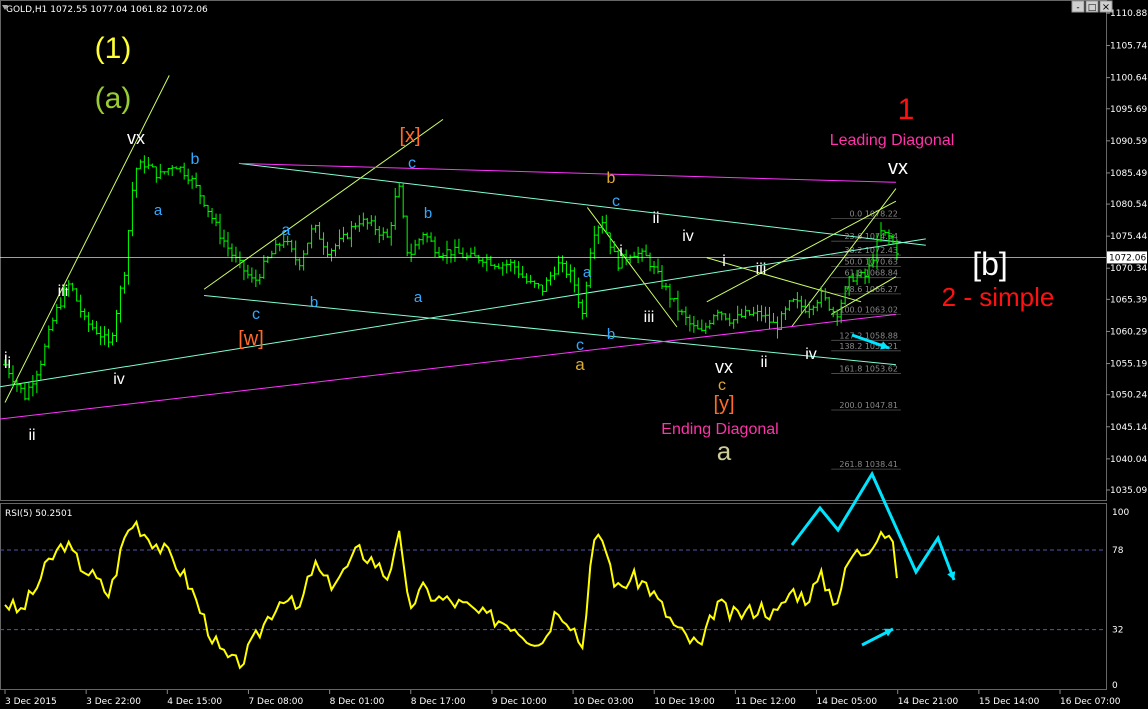  What do you see at coordinates (1128, 205) in the screenshot?
I see `price-tick-label: 1080.54` at bounding box center [1128, 205].